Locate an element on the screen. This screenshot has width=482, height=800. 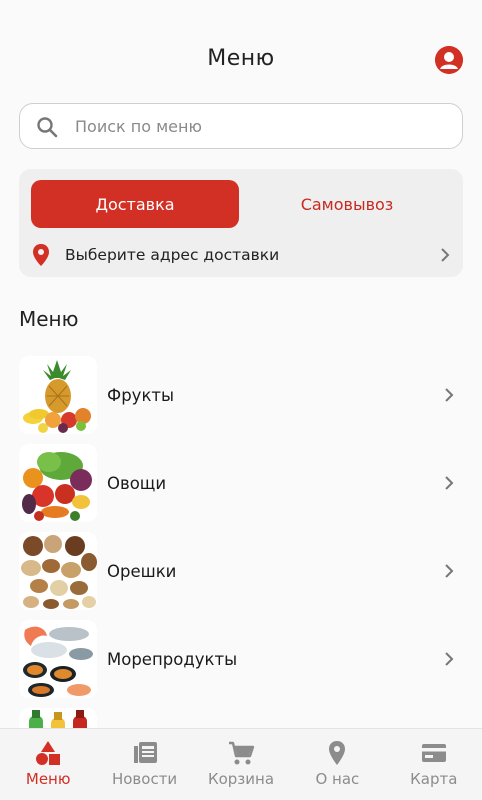
menu-item-label: Орешки is located at coordinates (142, 571).